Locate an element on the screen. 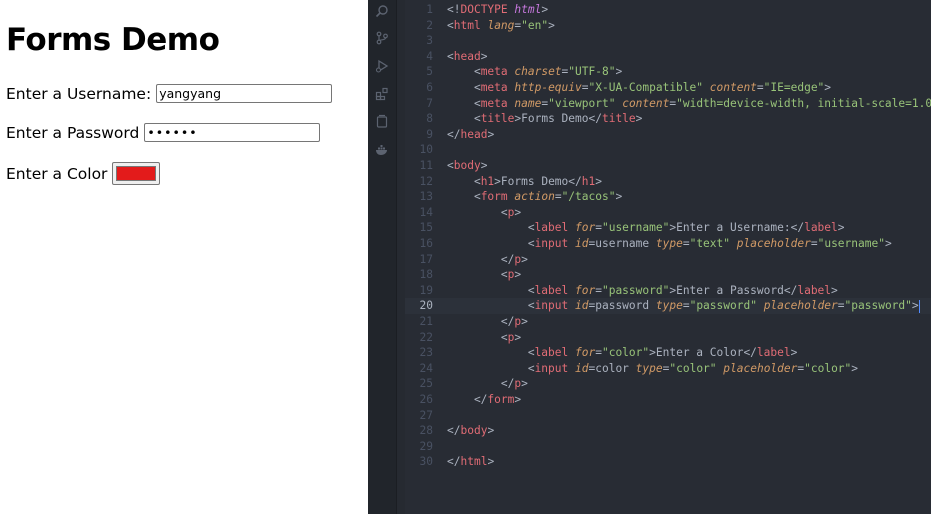 This screenshot has height=514, width=931. line-number: 8 is located at coordinates (429, 119).